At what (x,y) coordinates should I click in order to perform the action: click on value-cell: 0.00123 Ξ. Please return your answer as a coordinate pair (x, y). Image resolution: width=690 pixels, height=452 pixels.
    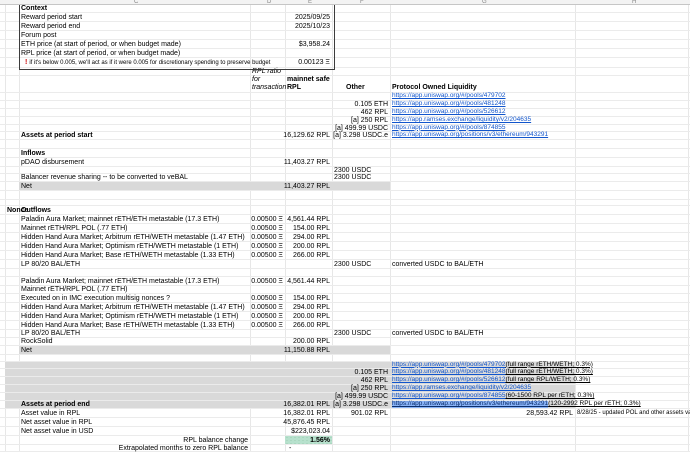
    Looking at the image, I should click on (308, 62).